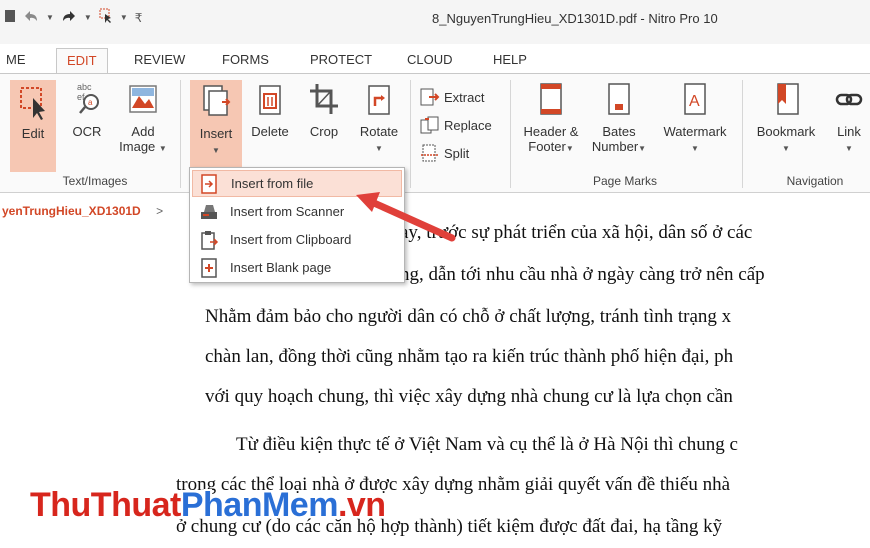  I want to click on bookmark-button: Bookmark ▼, so click(786, 118).